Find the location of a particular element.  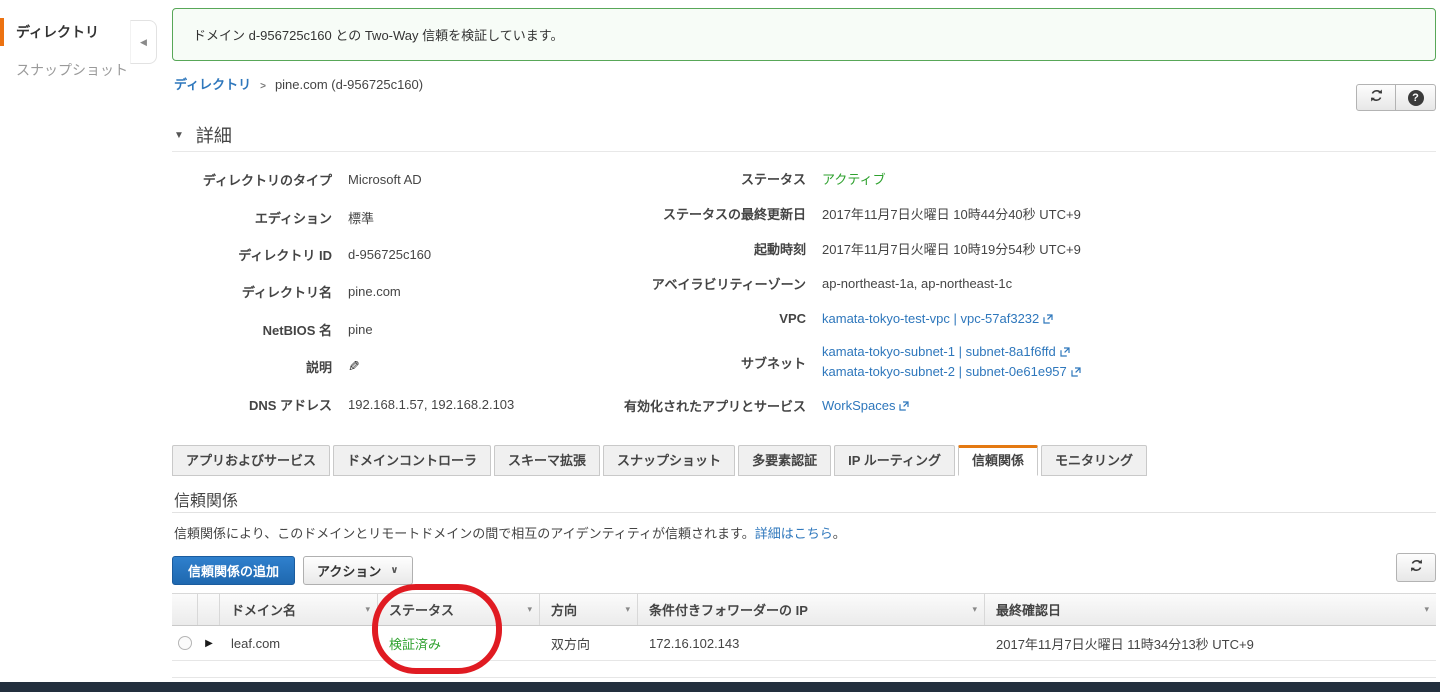

detail-row: VPC kamata-tokyo-test-vpc | vpc-57af3232 is located at coordinates (1030, 318).